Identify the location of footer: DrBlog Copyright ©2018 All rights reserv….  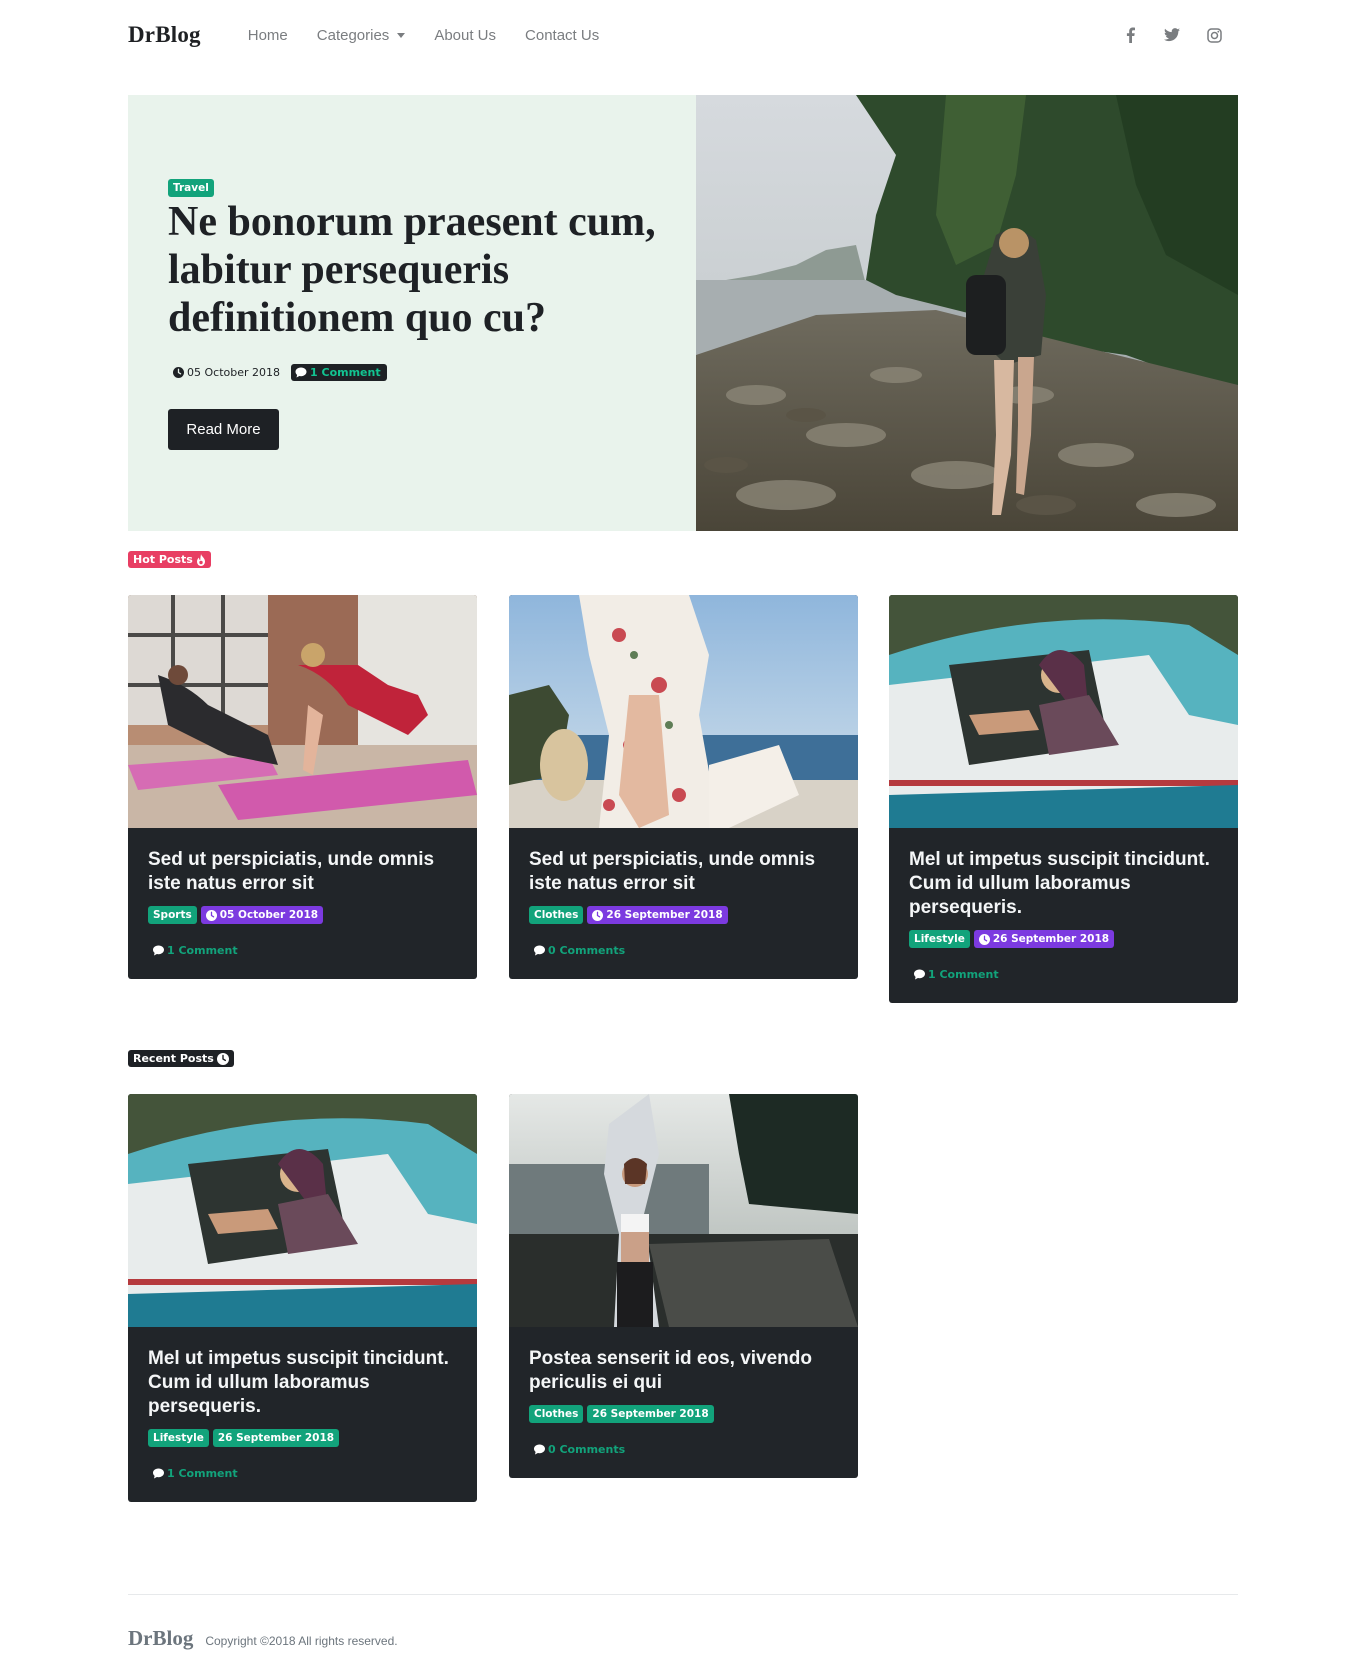
(263, 1638).